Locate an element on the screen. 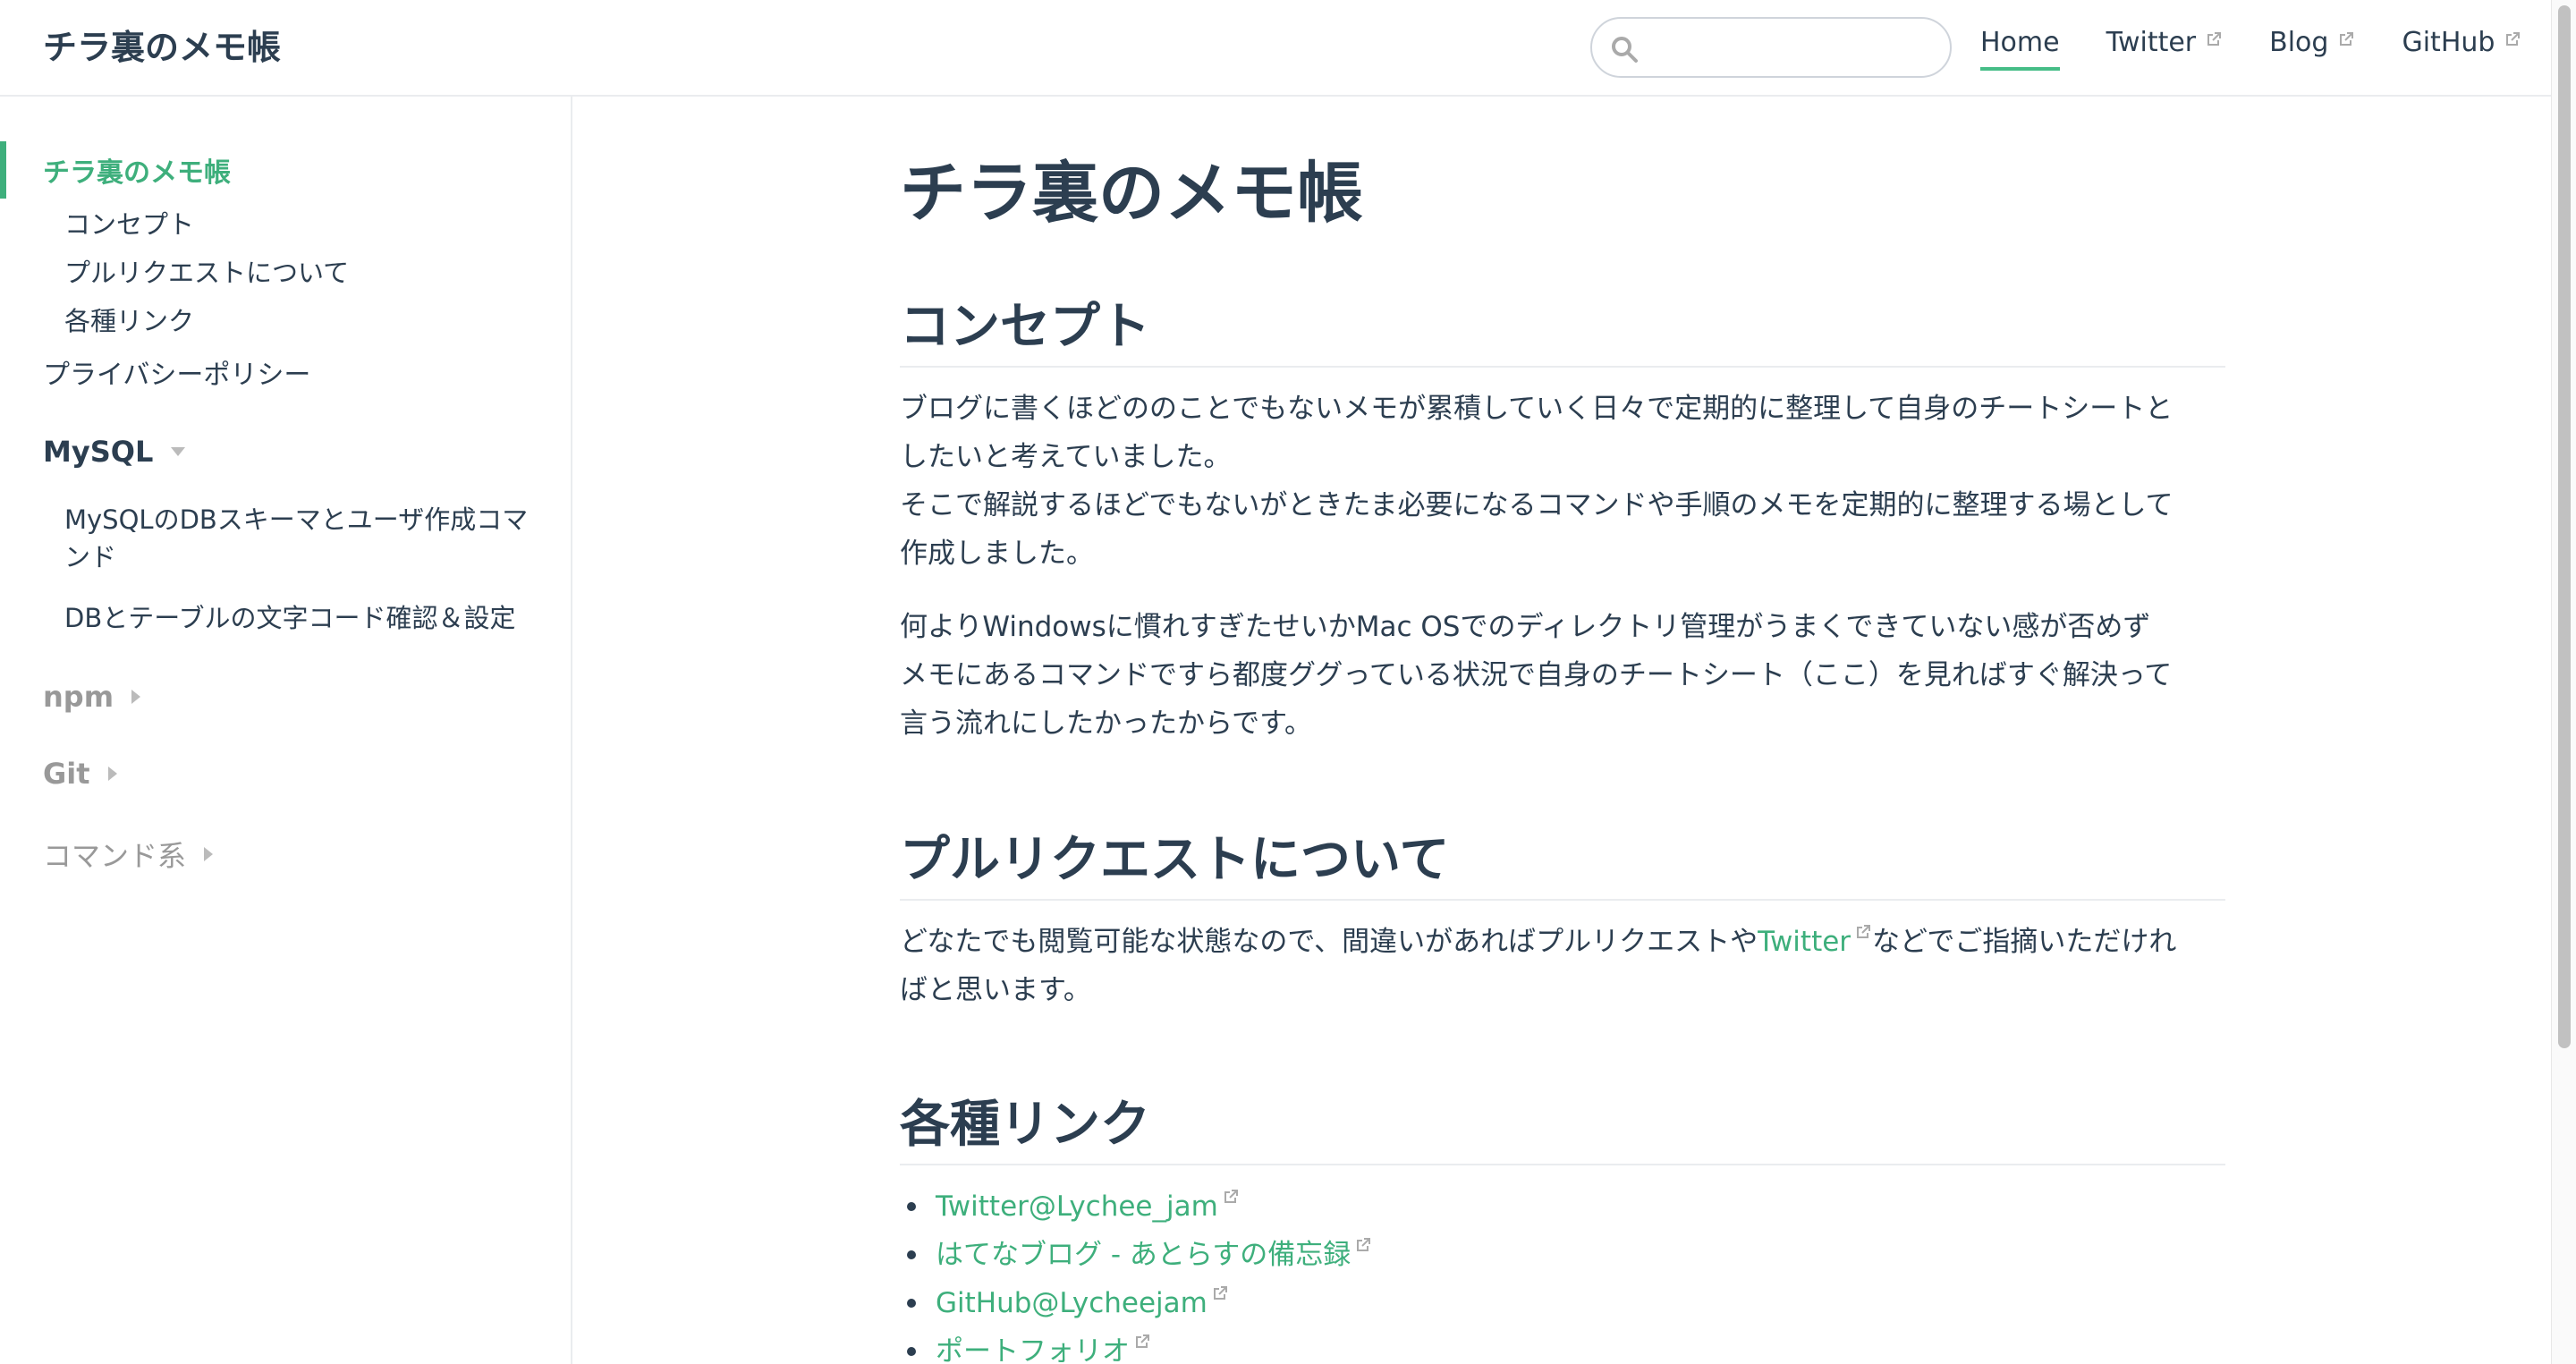 This screenshot has width=2576, height=1364. sidebar-group-npm: npm is located at coordinates (92, 697).